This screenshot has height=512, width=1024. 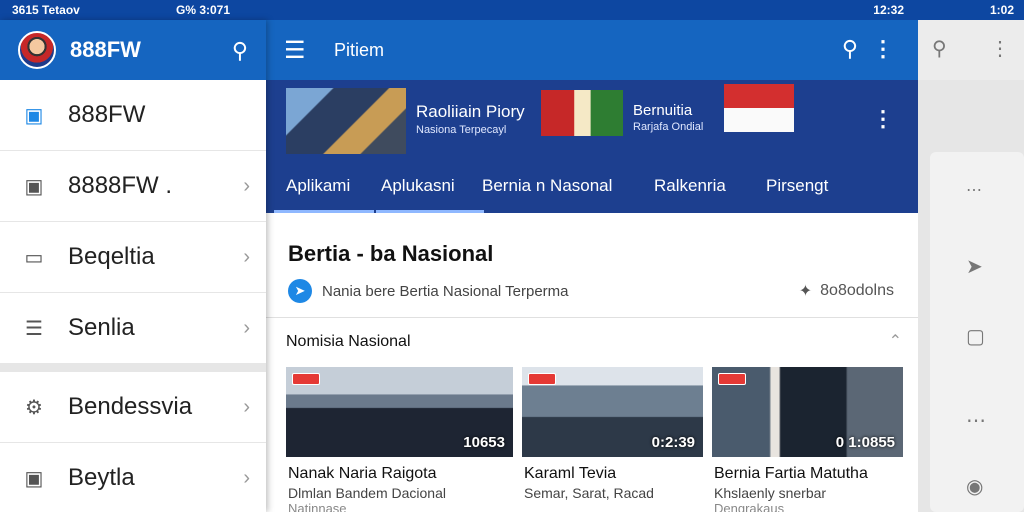 What do you see at coordinates (295, 50) in the screenshot?
I see `menu-icon: ☰` at bounding box center [295, 50].